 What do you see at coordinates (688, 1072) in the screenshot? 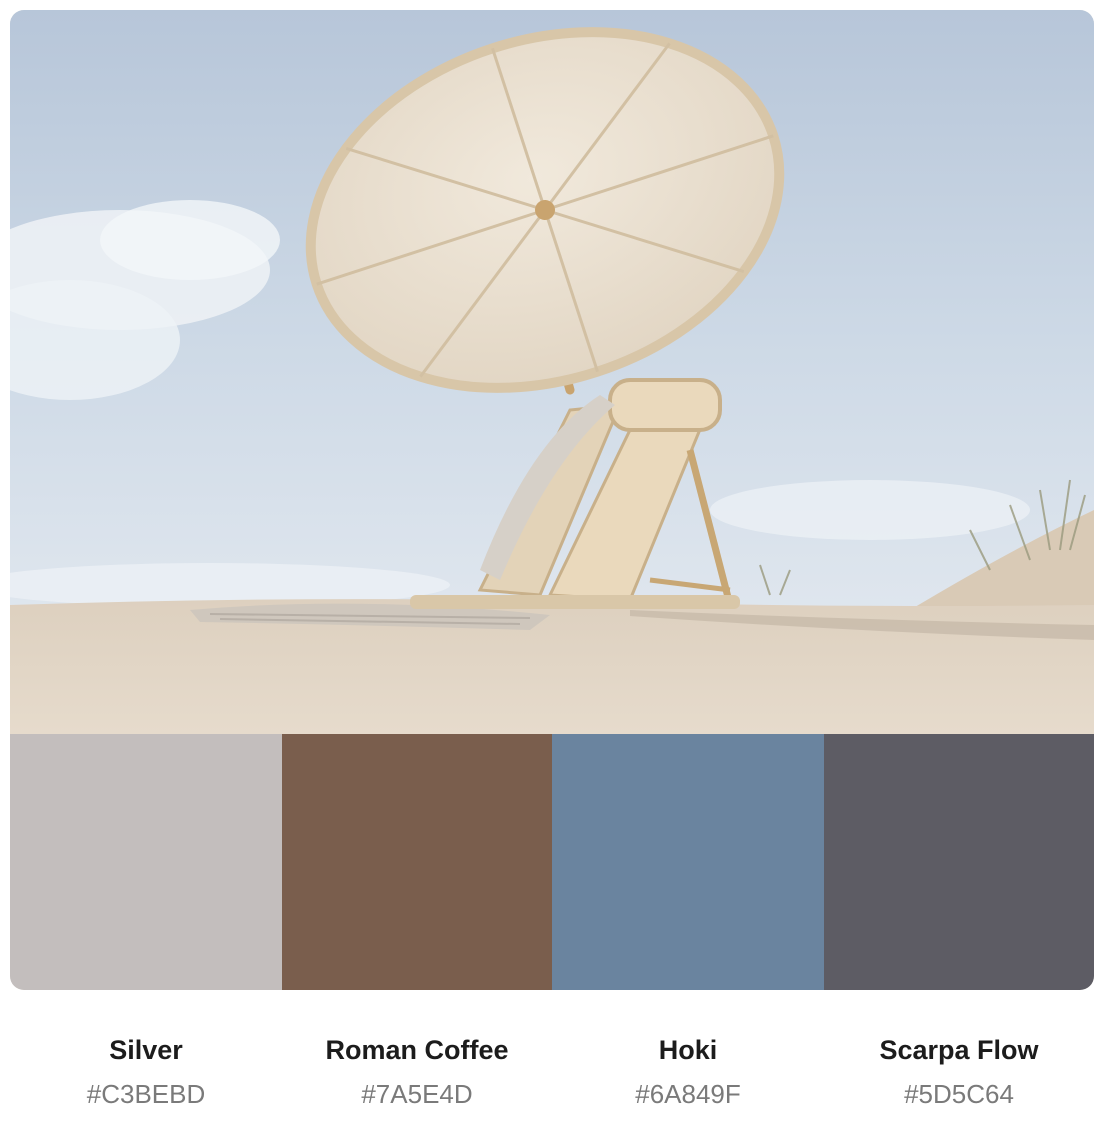
I see `color-label-hoki: Hoki #6A849F` at bounding box center [688, 1072].